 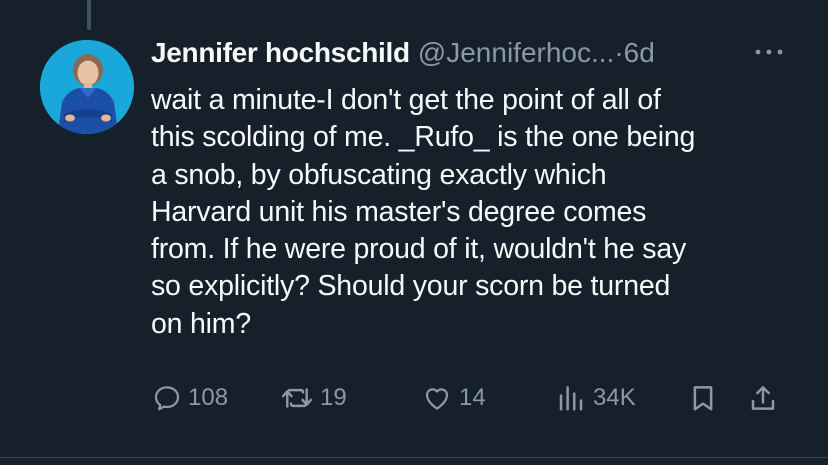 I want to click on share-button, so click(x=763, y=398).